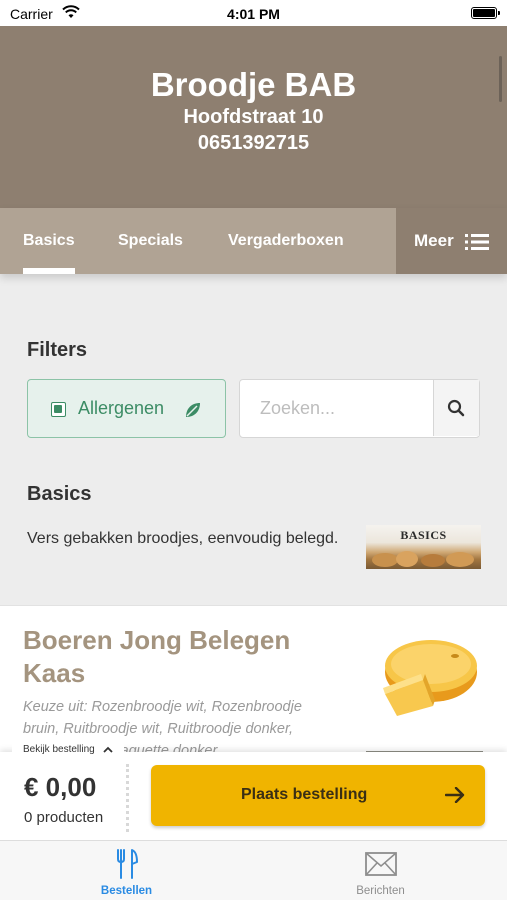  I want to click on list-menu-icon, so click(477, 242).